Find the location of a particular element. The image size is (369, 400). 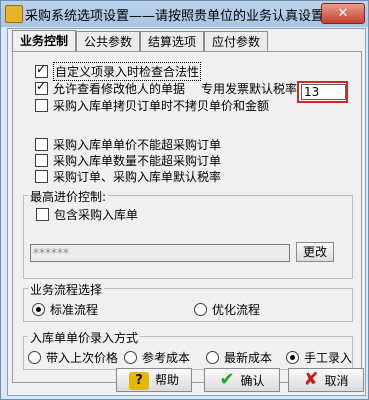

tab-settlement-options: 结算选项 is located at coordinates (172, 41).